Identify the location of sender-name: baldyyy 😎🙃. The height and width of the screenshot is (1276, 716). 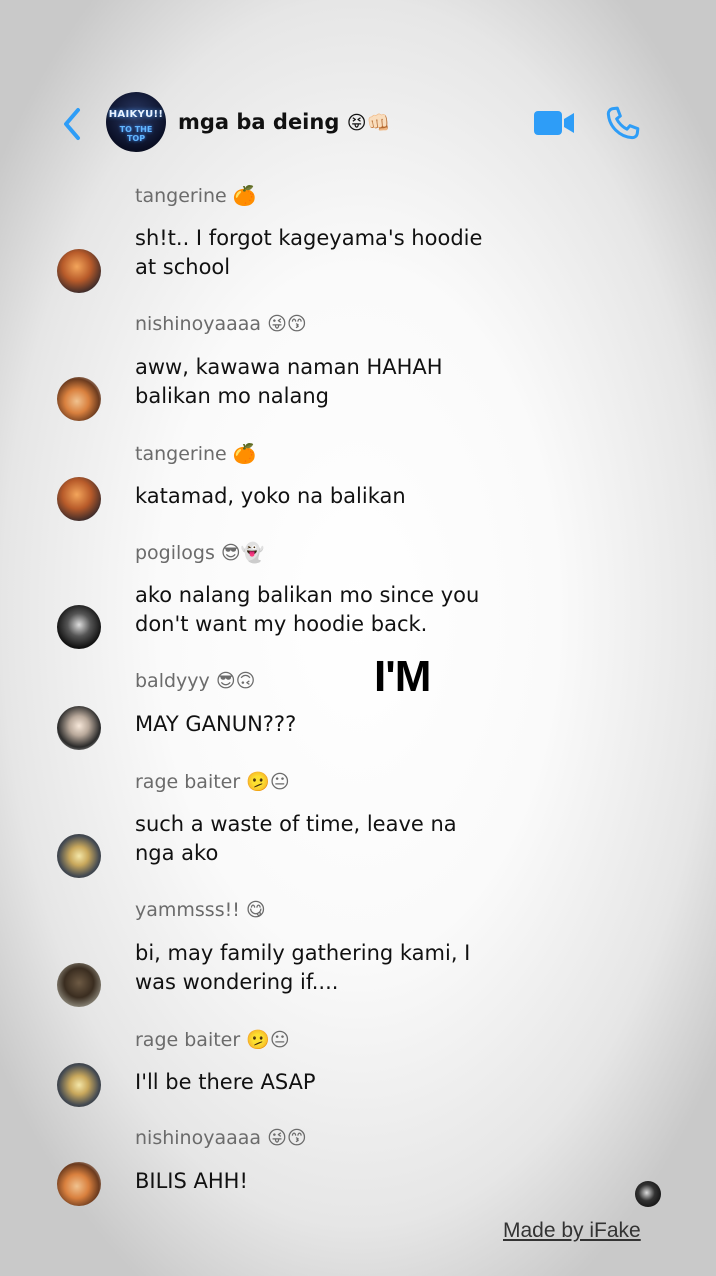
(195, 681).